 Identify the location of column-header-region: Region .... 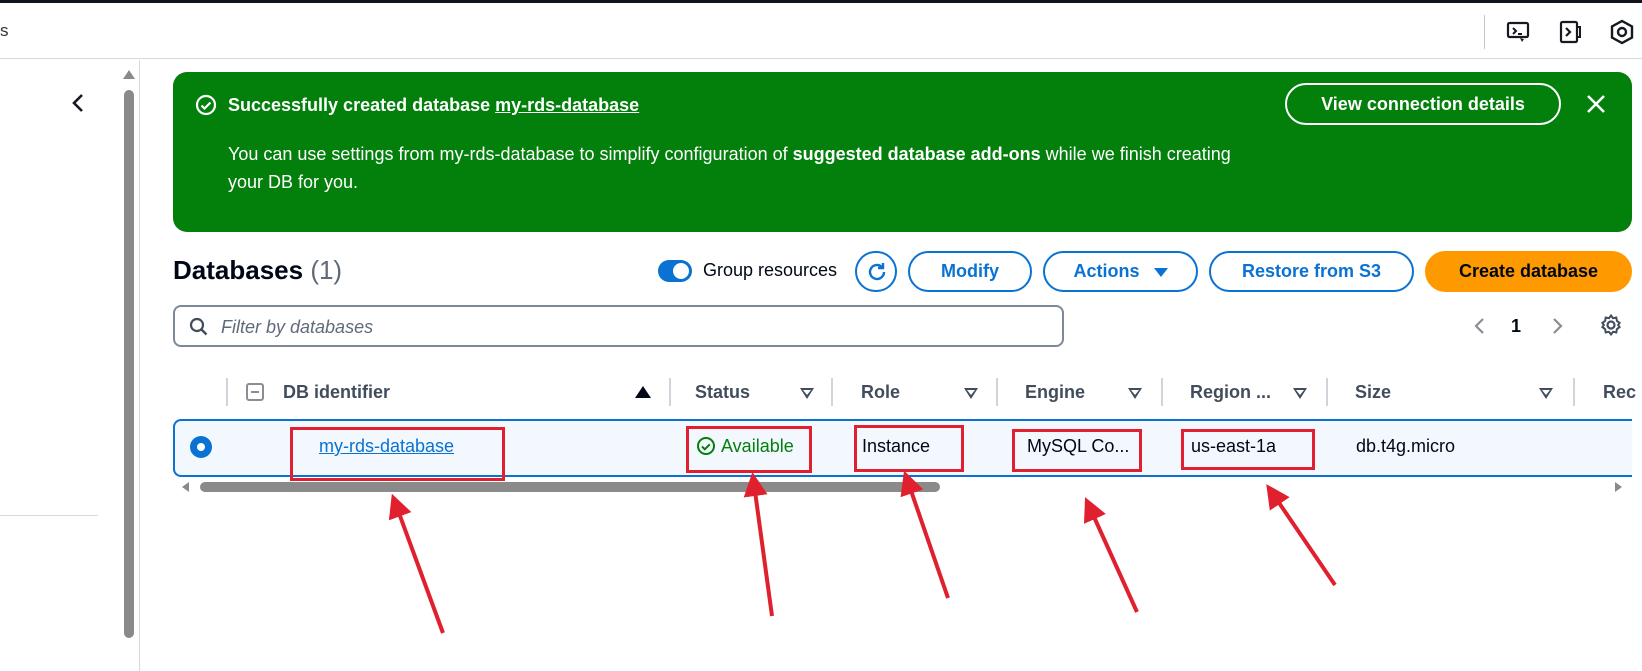
(1230, 393).